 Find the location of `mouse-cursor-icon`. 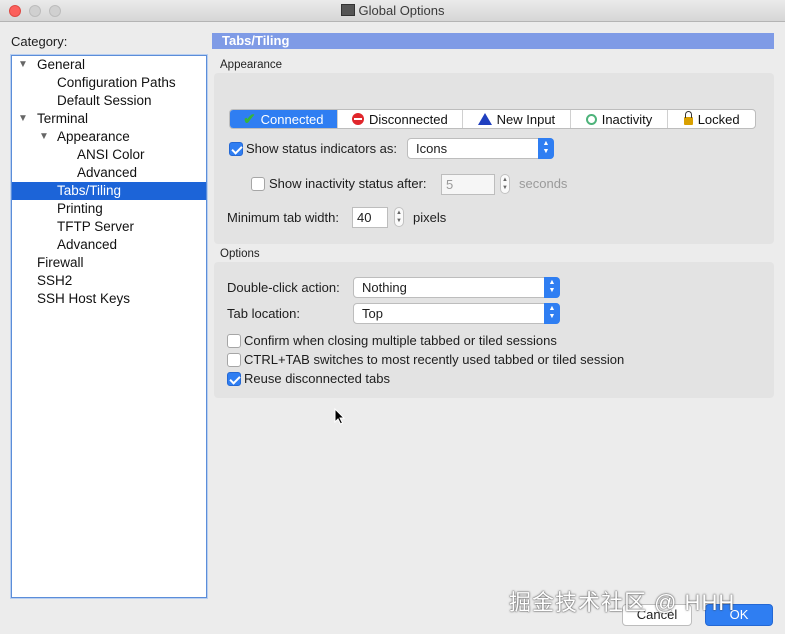

mouse-cursor-icon is located at coordinates (340, 416).